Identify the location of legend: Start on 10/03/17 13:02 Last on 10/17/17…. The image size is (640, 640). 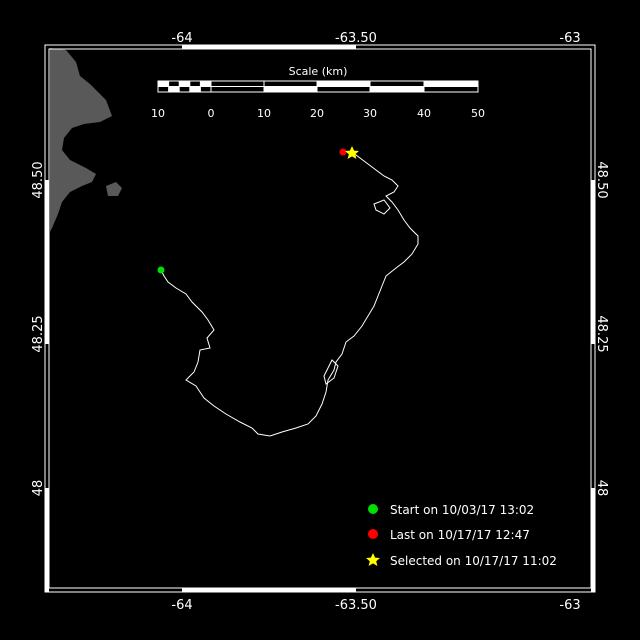
(461, 535).